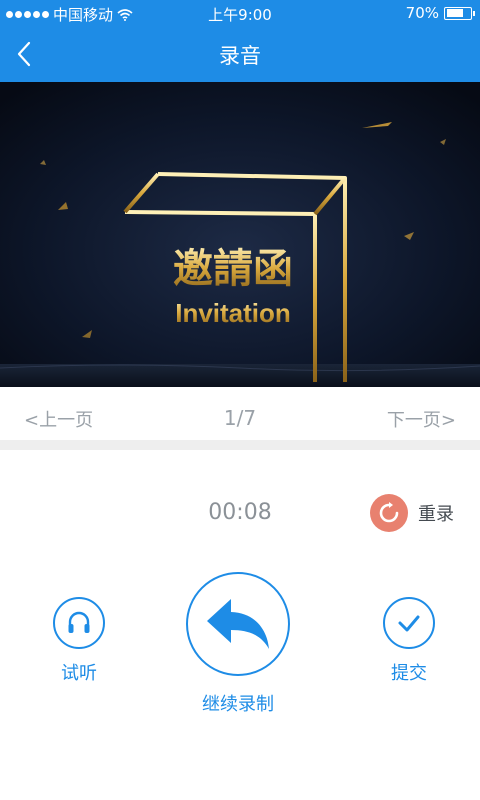 Image resolution: width=480 pixels, height=800 pixels. Describe the element at coordinates (240, 13) in the screenshot. I see `status-bar: 中国移动 上午9:00 70%` at that location.